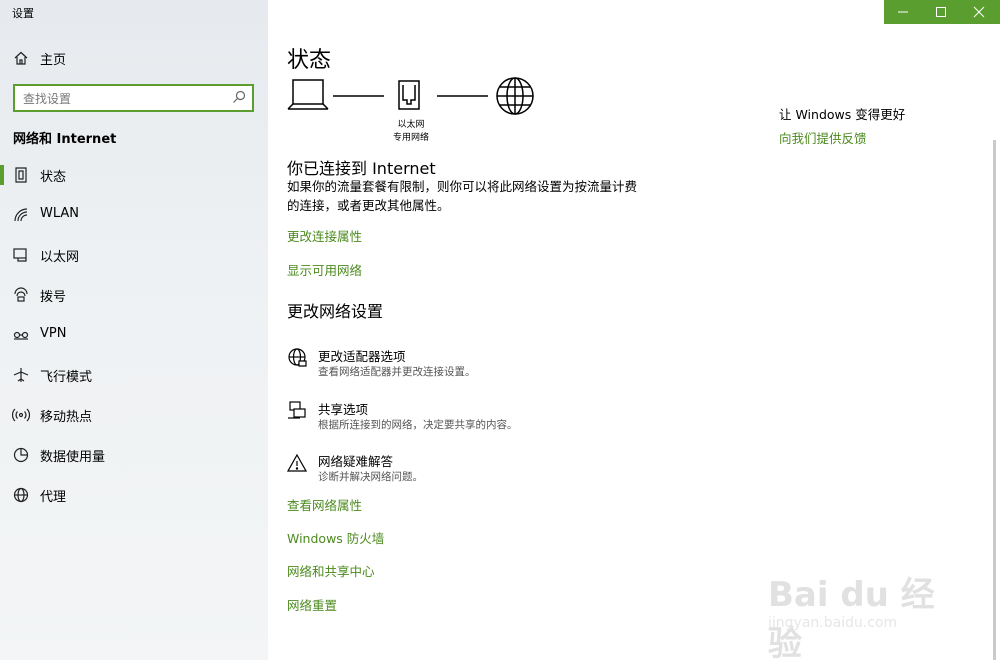 The image size is (1000, 665). Describe the element at coordinates (355, 460) in the screenshot. I see `troubleshooter-title: 网络疑难解答` at that location.